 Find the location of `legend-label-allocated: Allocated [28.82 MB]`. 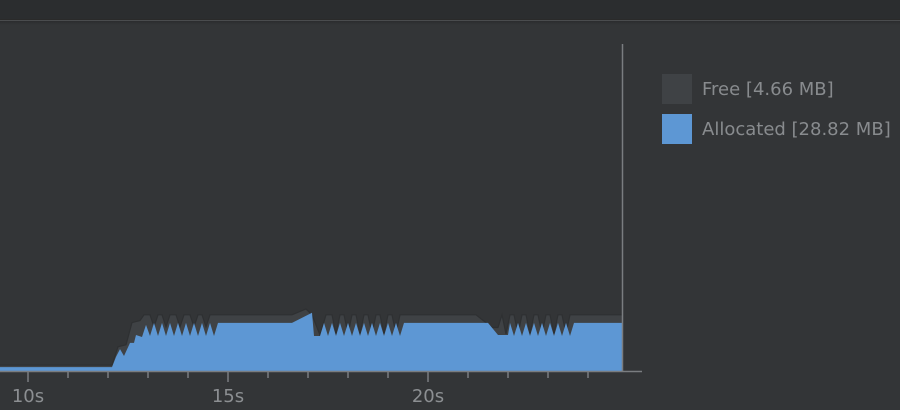

legend-label-allocated: Allocated [28.82 MB] is located at coordinates (796, 129).